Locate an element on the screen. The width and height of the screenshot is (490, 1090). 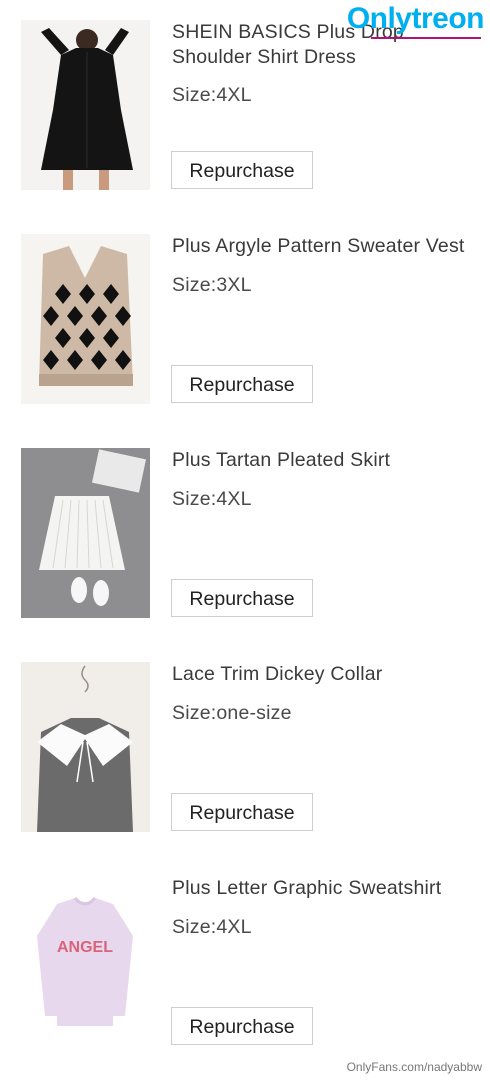
product-title: Plus Tartan Pleated Skirt is located at coordinates (281, 460).